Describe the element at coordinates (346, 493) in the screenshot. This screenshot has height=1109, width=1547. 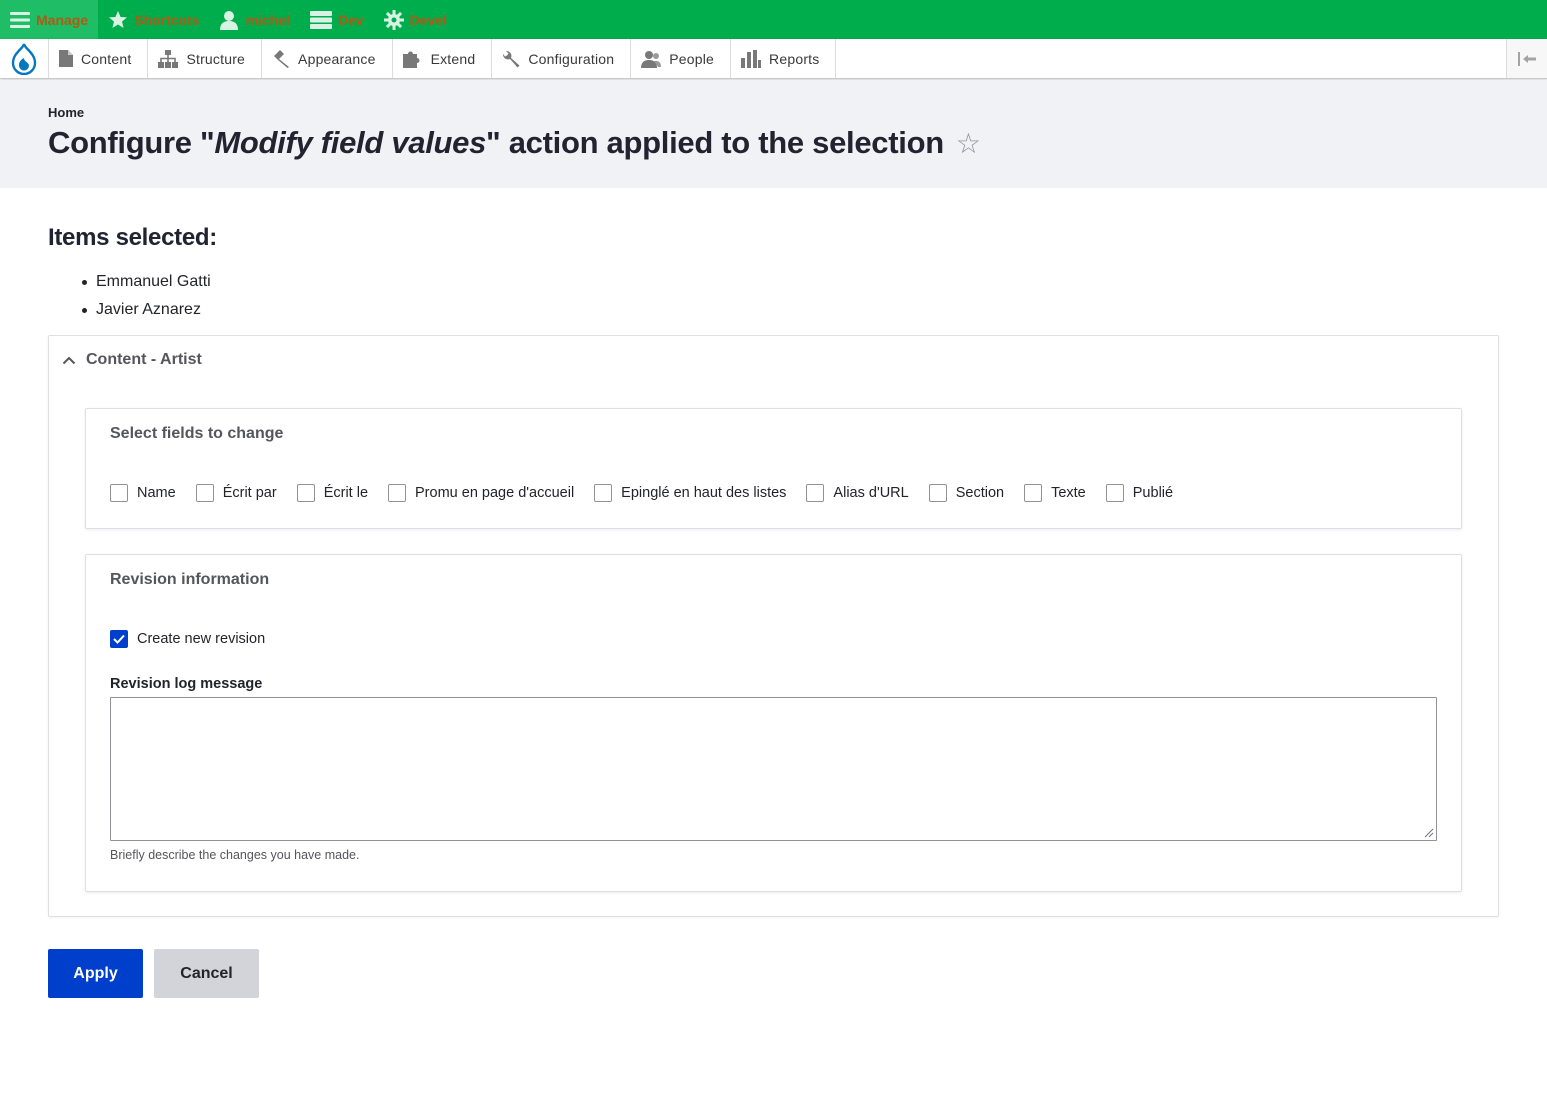
I see `checkbox-label: Écrit le` at that location.